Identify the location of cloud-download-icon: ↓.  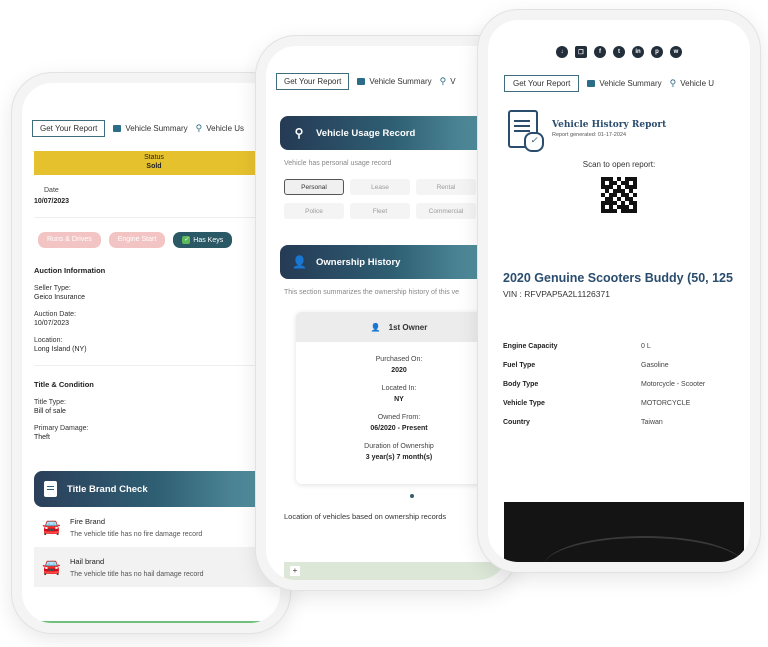
(562, 52).